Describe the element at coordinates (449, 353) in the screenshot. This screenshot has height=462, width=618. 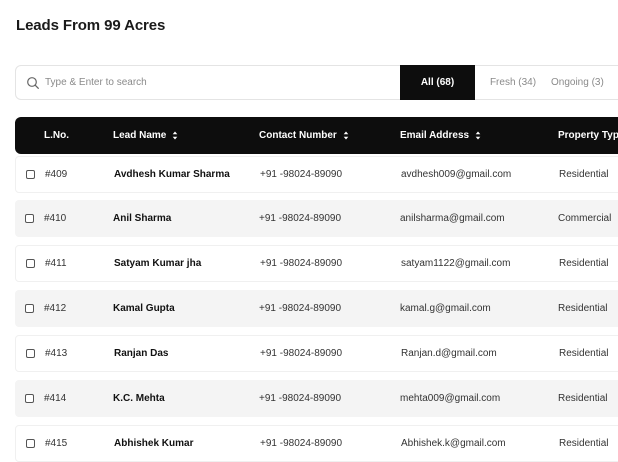
I see `email-address: Ranjan.d@gmail.com` at that location.